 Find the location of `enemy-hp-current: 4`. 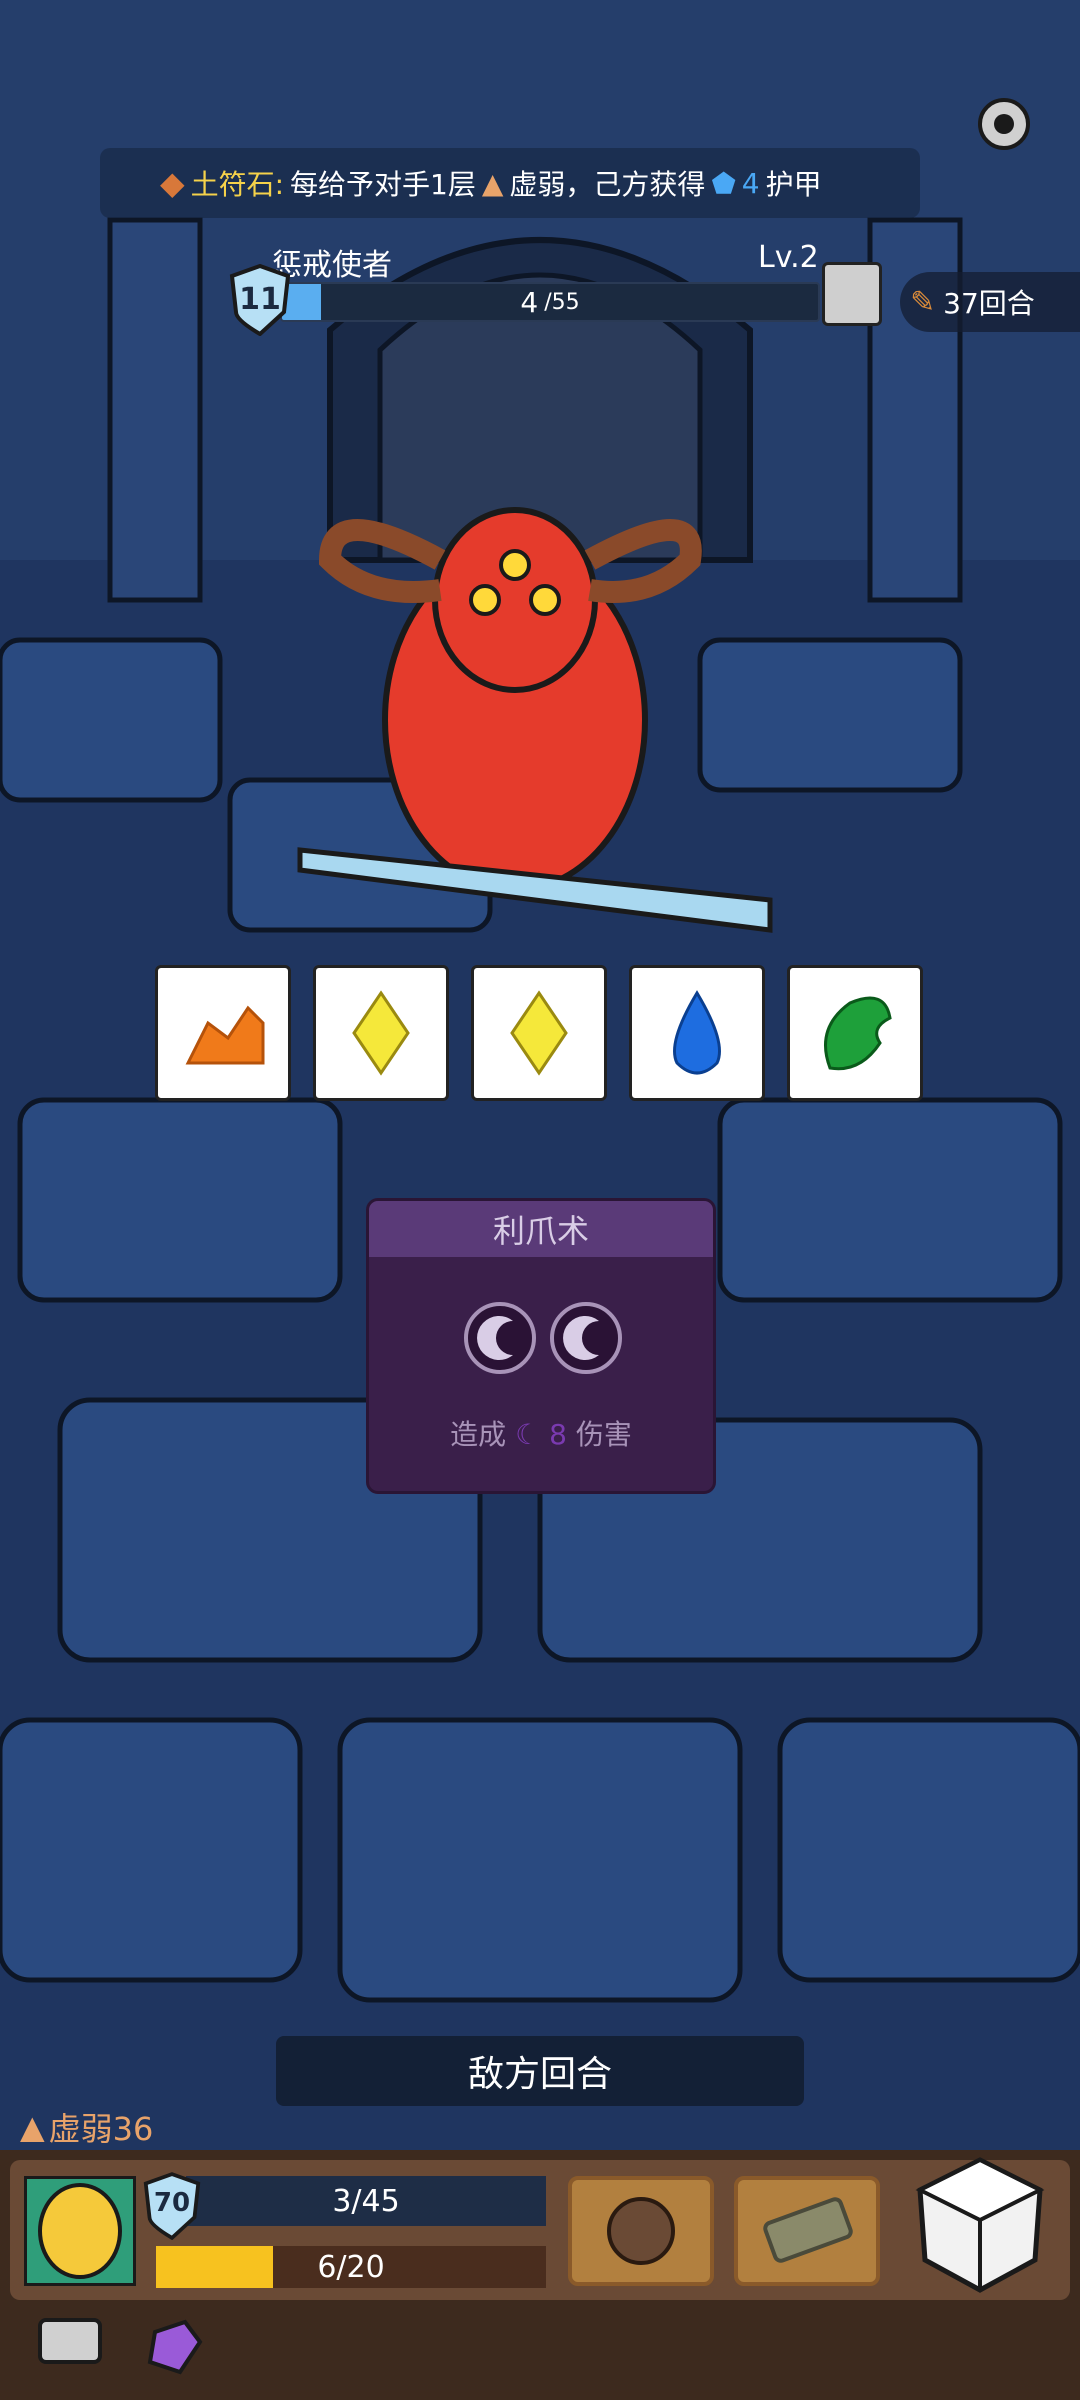

enemy-hp-current: 4 is located at coordinates (529, 302).